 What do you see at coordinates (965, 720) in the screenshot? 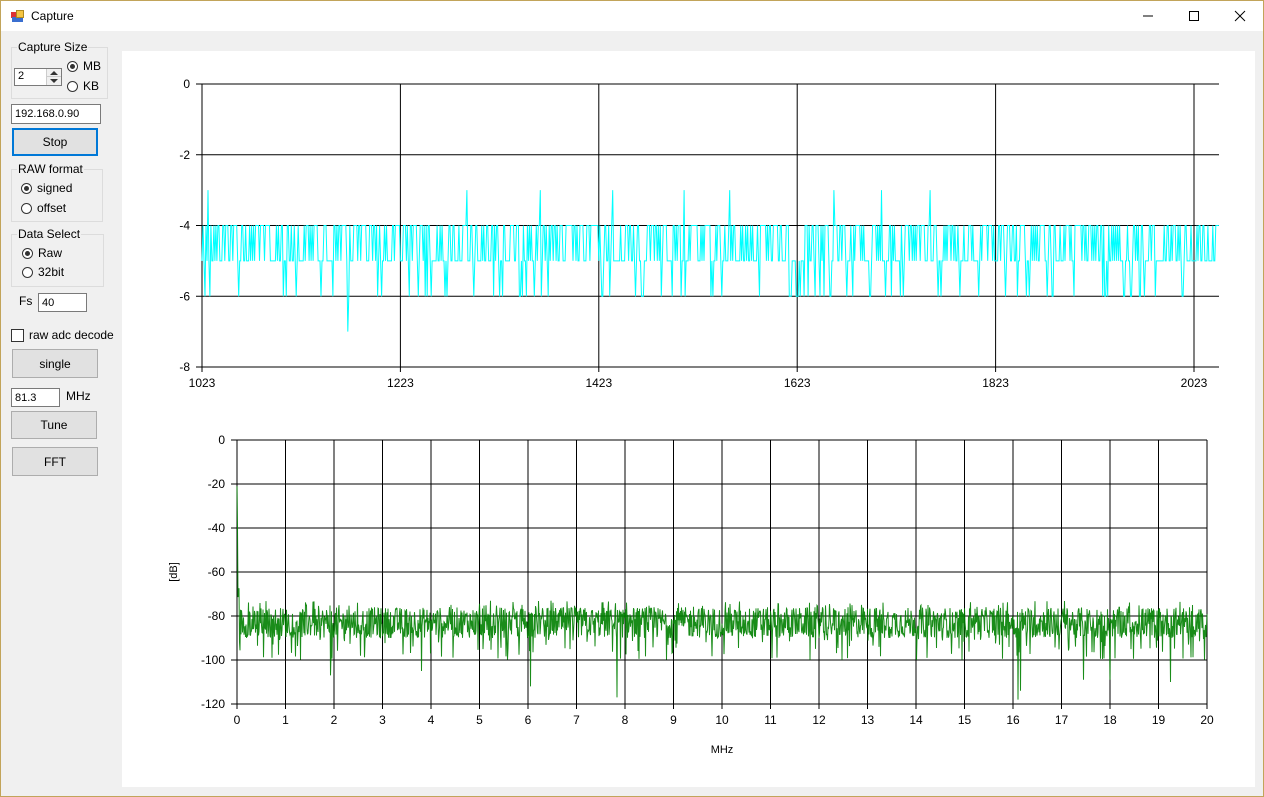
I see `x-tick-label: 15` at bounding box center [965, 720].